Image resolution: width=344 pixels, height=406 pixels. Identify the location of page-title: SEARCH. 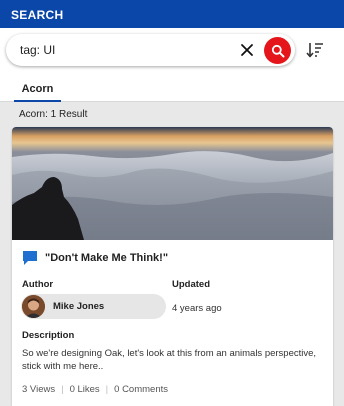
(37, 15).